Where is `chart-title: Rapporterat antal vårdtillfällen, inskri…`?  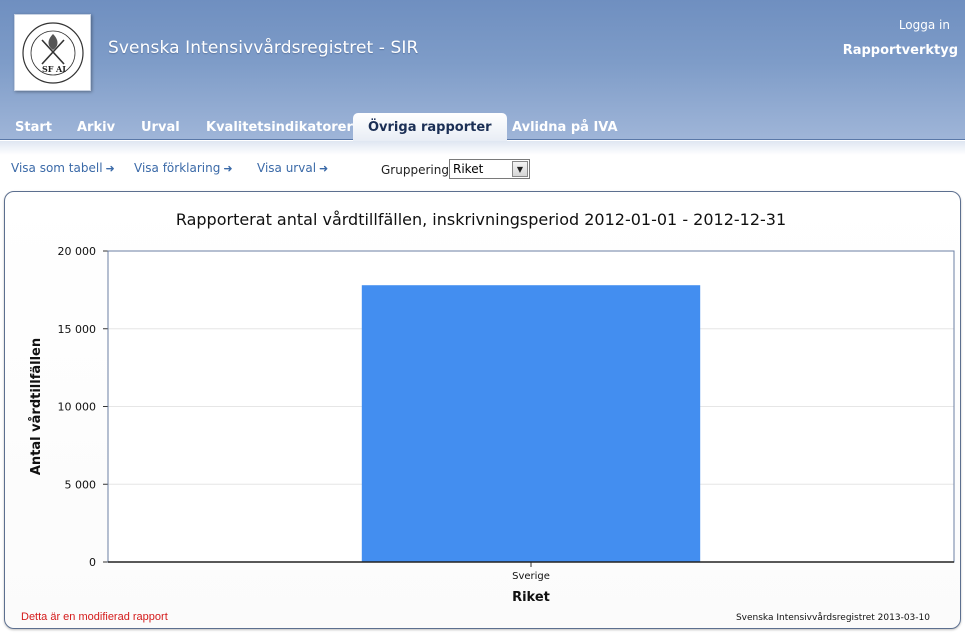 chart-title: Rapporterat antal vårdtillfällen, inskri… is located at coordinates (481, 219).